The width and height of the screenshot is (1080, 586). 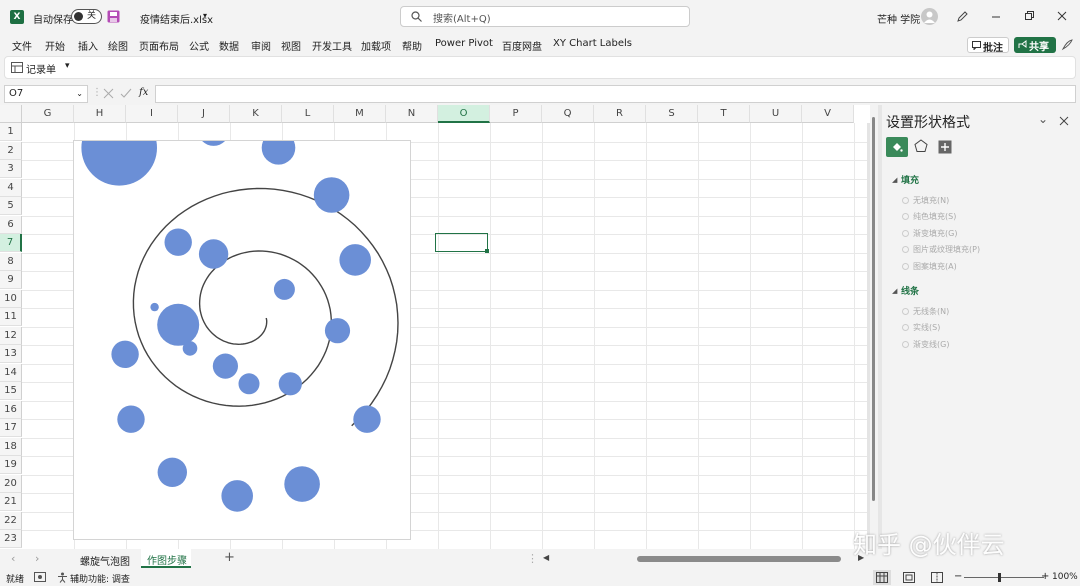 What do you see at coordinates (166, 558) in the screenshot?
I see `sheet-tab-steps: 作图步骤` at bounding box center [166, 558].